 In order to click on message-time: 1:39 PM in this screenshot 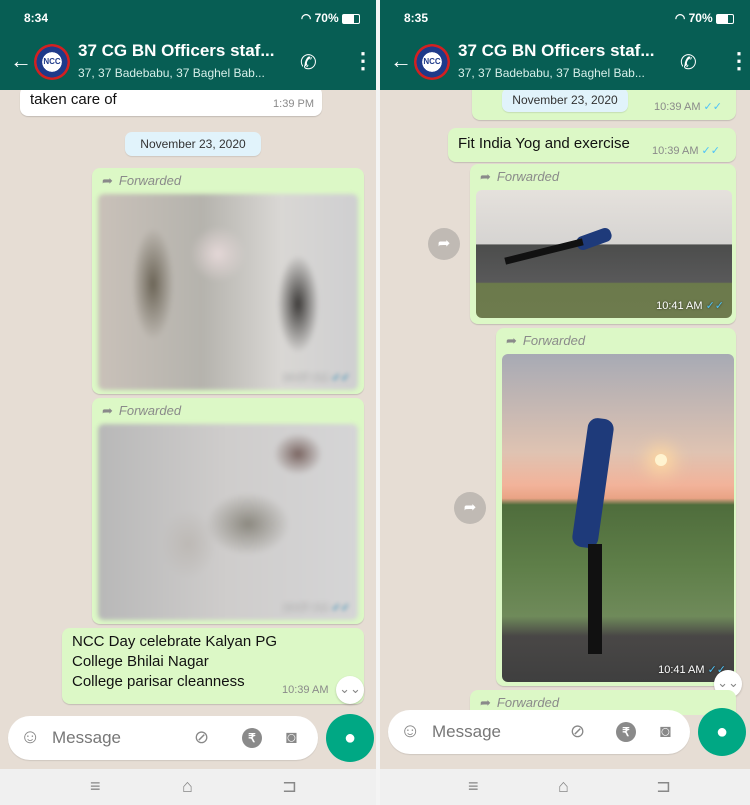, I will do `click(293, 104)`.